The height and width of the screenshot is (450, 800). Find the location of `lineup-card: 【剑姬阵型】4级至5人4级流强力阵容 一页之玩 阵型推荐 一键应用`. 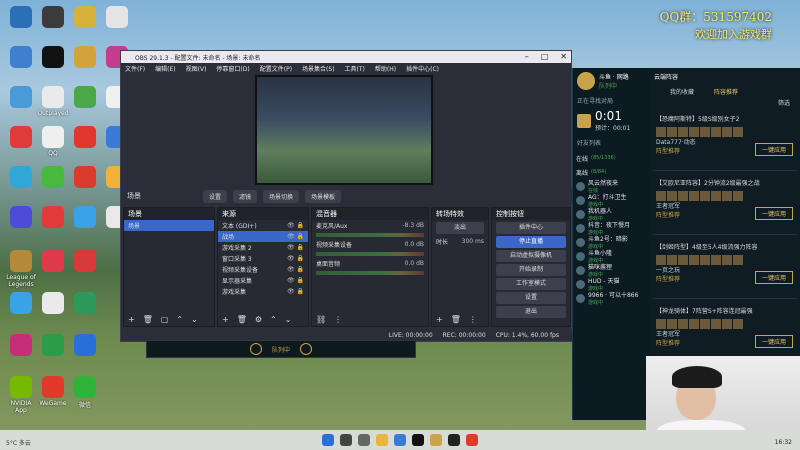

lineup-card: 【剑姬阵型】4级至5人4级流强力阵容 一页之玩 阵型推荐 一键应用 is located at coordinates (725, 269).